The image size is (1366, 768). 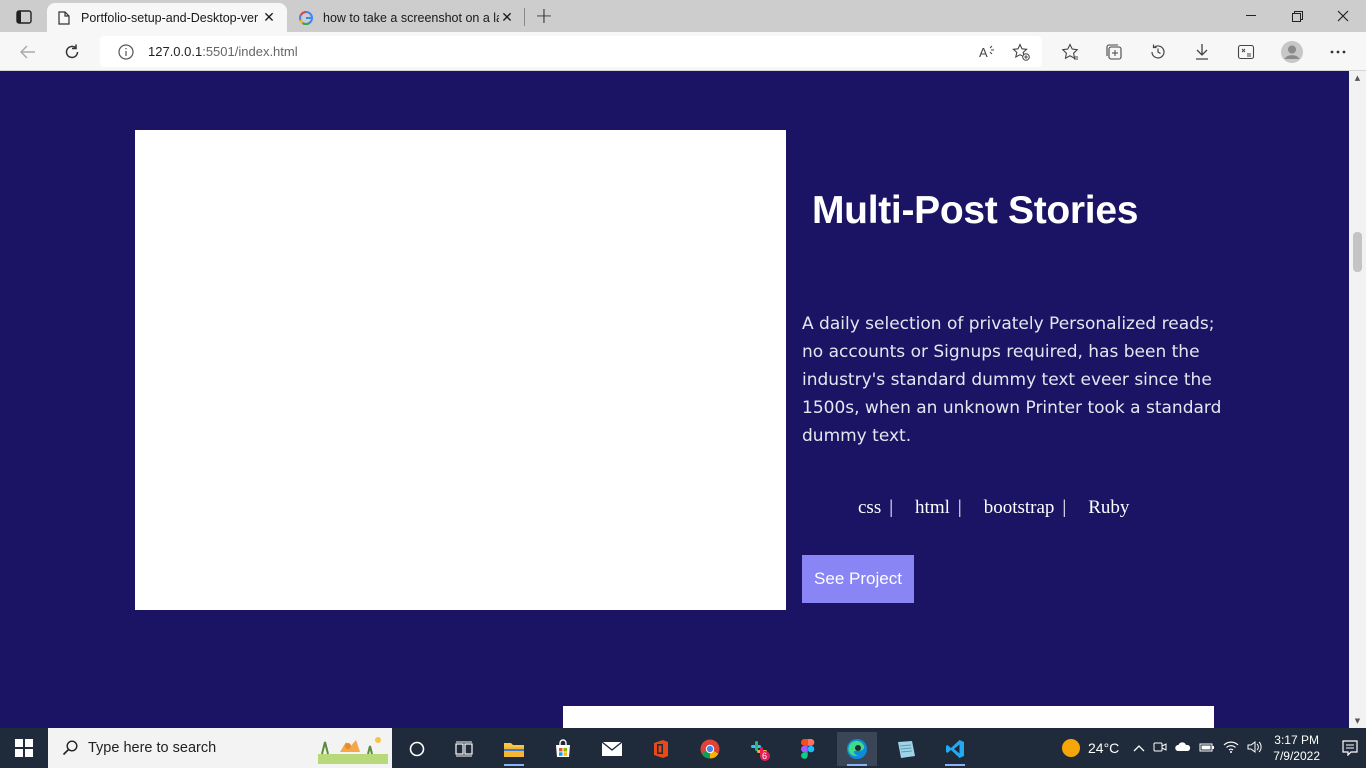 What do you see at coordinates (906, 749) in the screenshot?
I see `notepad-icon` at bounding box center [906, 749].